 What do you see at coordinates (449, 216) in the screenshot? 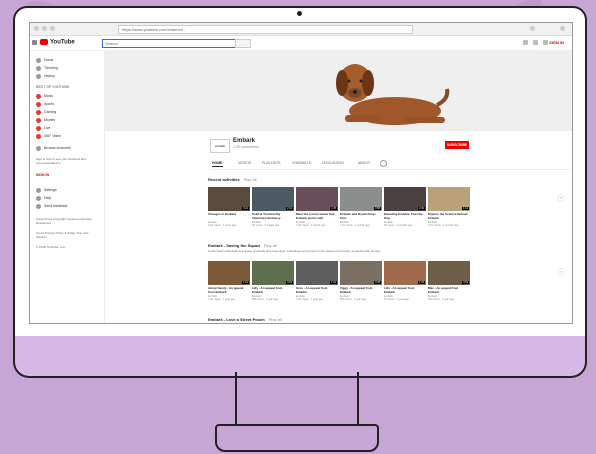
I see `video-title: Explore the Science Behind Embark` at bounding box center [449, 216].